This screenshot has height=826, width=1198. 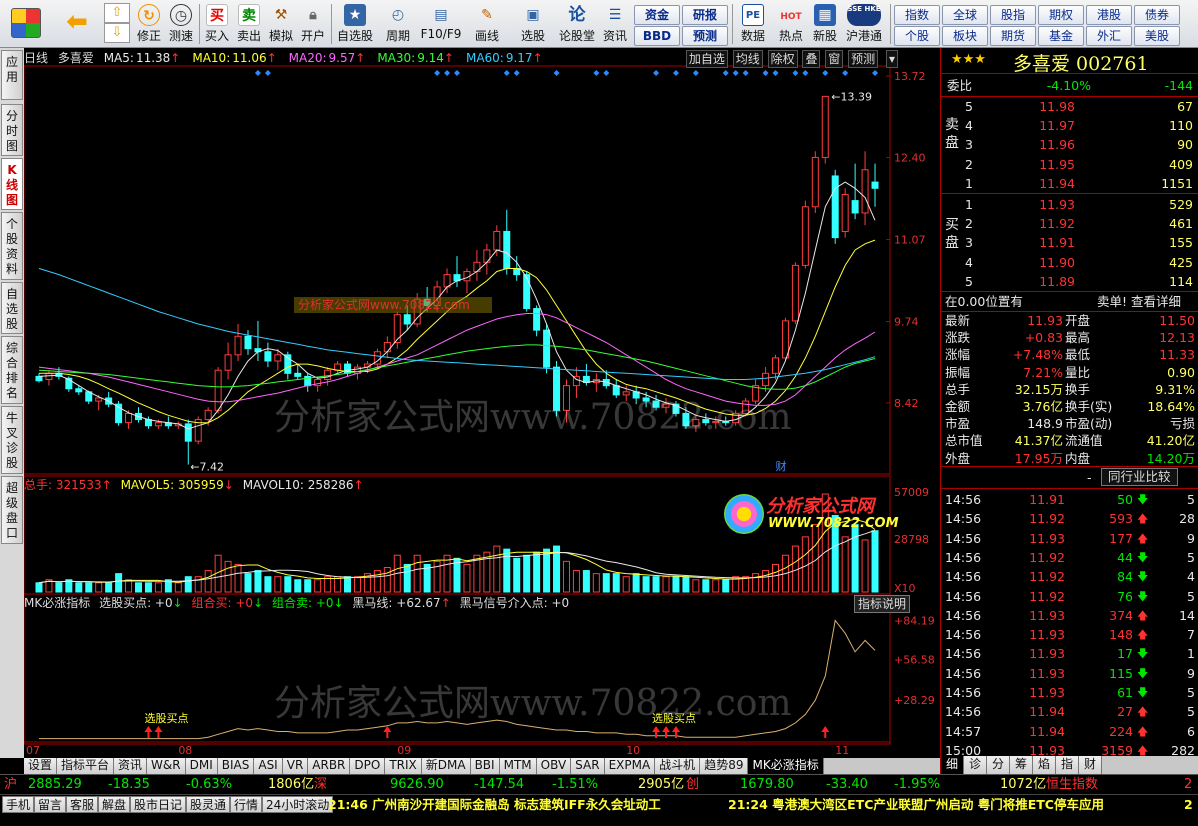 I want to click on guling-button: 股灵通, so click(x=208, y=804).